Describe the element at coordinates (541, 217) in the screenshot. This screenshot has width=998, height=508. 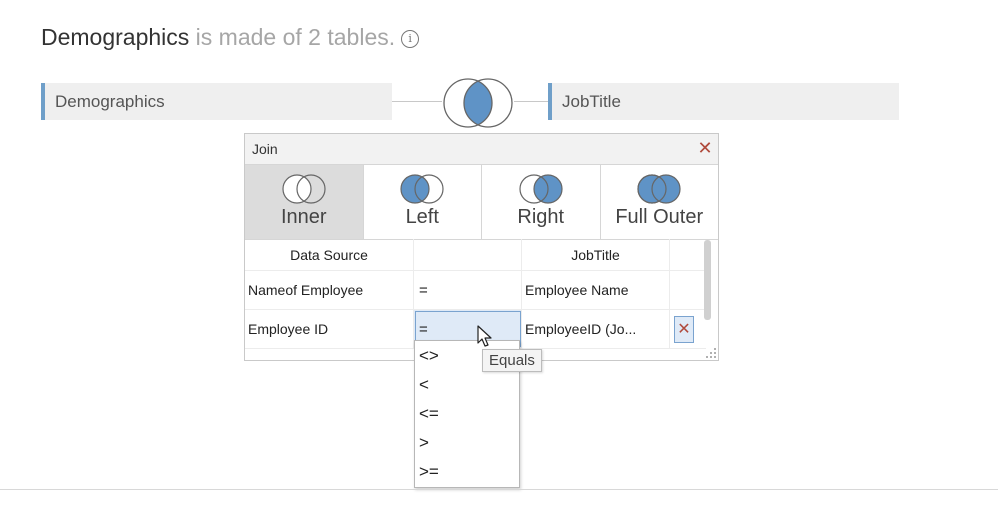
I see `join-type-label: Right` at that location.